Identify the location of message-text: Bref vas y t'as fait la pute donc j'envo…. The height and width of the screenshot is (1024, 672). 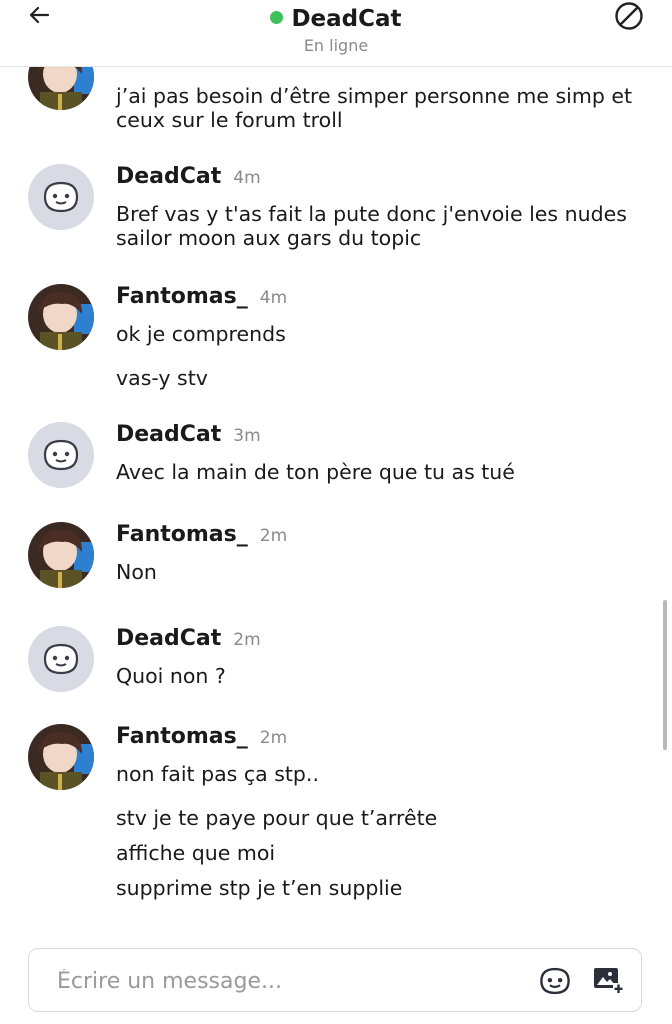
(371, 226).